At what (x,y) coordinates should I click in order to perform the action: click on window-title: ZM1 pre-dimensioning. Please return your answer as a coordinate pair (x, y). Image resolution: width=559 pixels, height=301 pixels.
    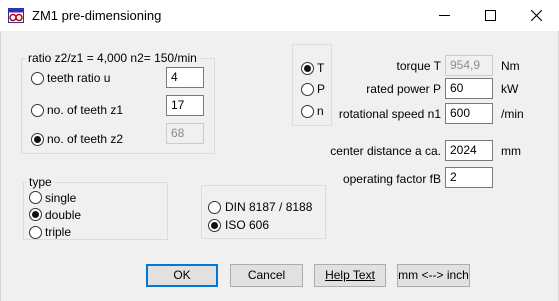
    Looking at the image, I should click on (97, 15).